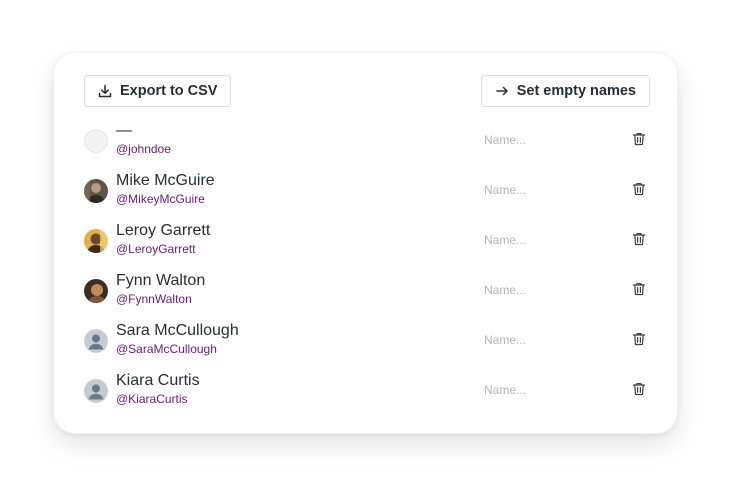 Image resolution: width=731 pixels, height=487 pixels. I want to click on user-handle: @FynnWalton, so click(154, 299).